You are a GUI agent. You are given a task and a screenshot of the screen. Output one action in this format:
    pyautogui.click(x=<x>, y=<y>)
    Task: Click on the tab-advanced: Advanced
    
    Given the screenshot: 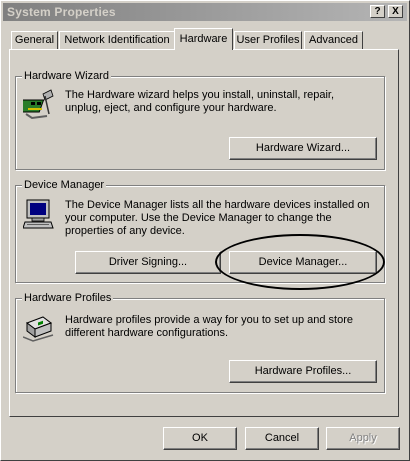 What is the action you would take?
    pyautogui.click(x=333, y=40)
    